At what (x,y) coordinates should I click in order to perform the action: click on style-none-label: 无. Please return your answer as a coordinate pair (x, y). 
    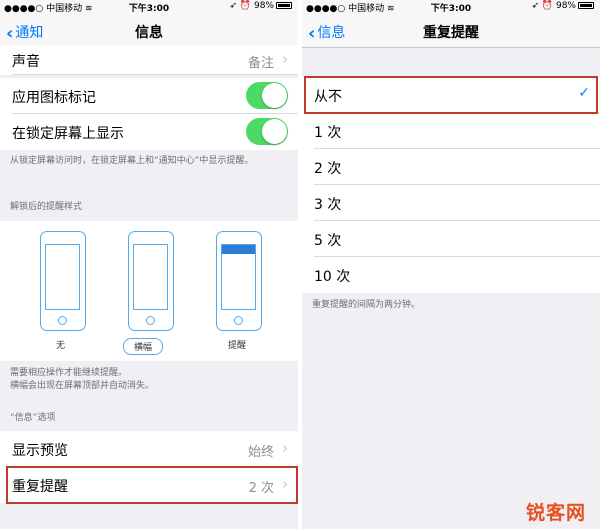
    Looking at the image, I should click on (61, 346).